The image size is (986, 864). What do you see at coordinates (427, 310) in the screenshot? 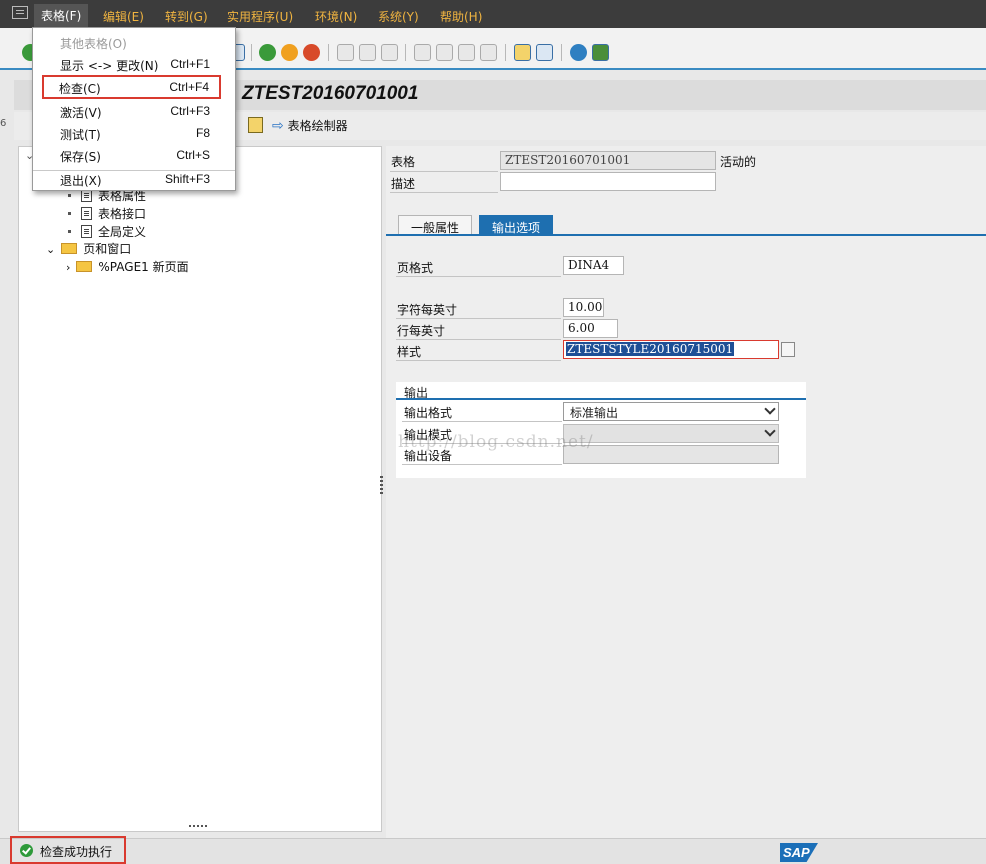
I see `cpi-label: 字符每英寸` at bounding box center [427, 310].